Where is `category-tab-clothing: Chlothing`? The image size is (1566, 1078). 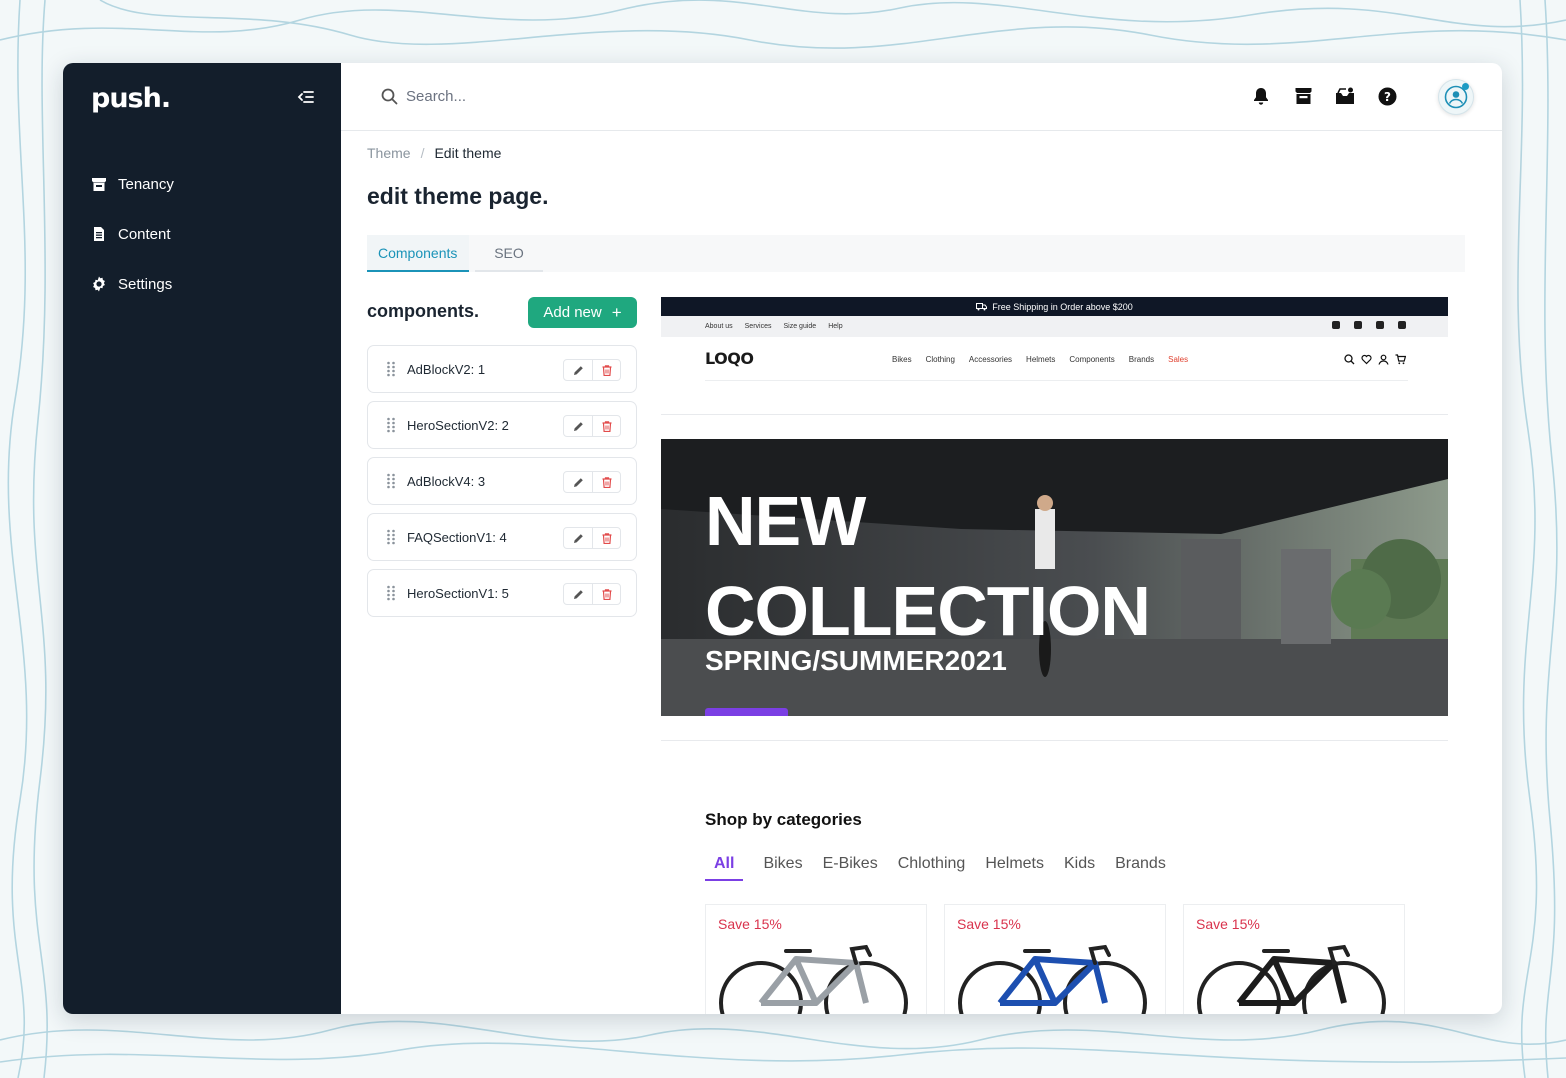
category-tab-clothing: Chlothing is located at coordinates (932, 868).